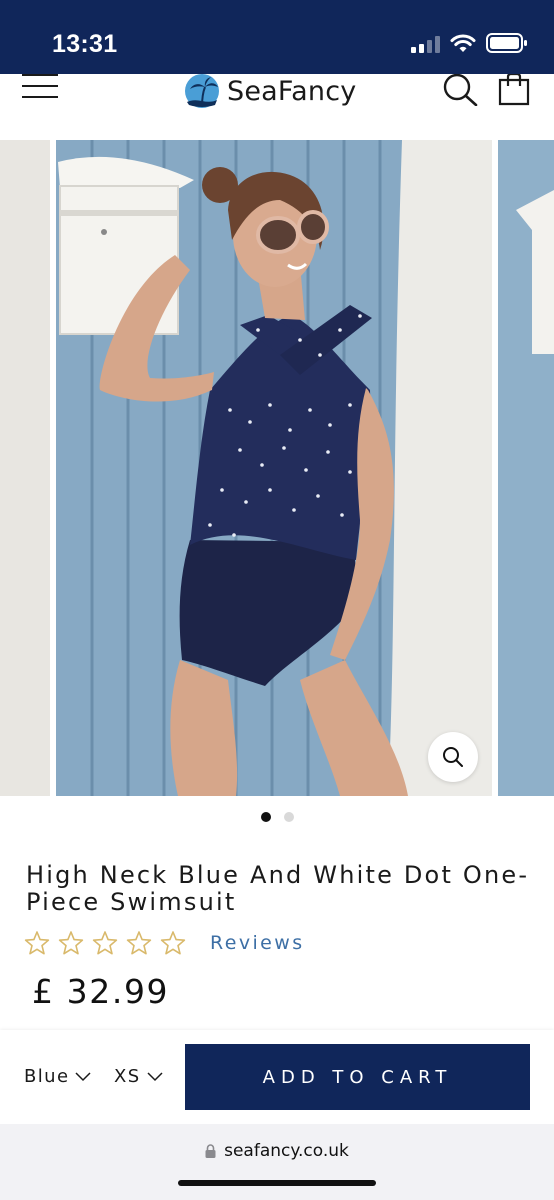 The width and height of the screenshot is (554, 1200). I want to click on color-select: Blue, so click(57, 1076).